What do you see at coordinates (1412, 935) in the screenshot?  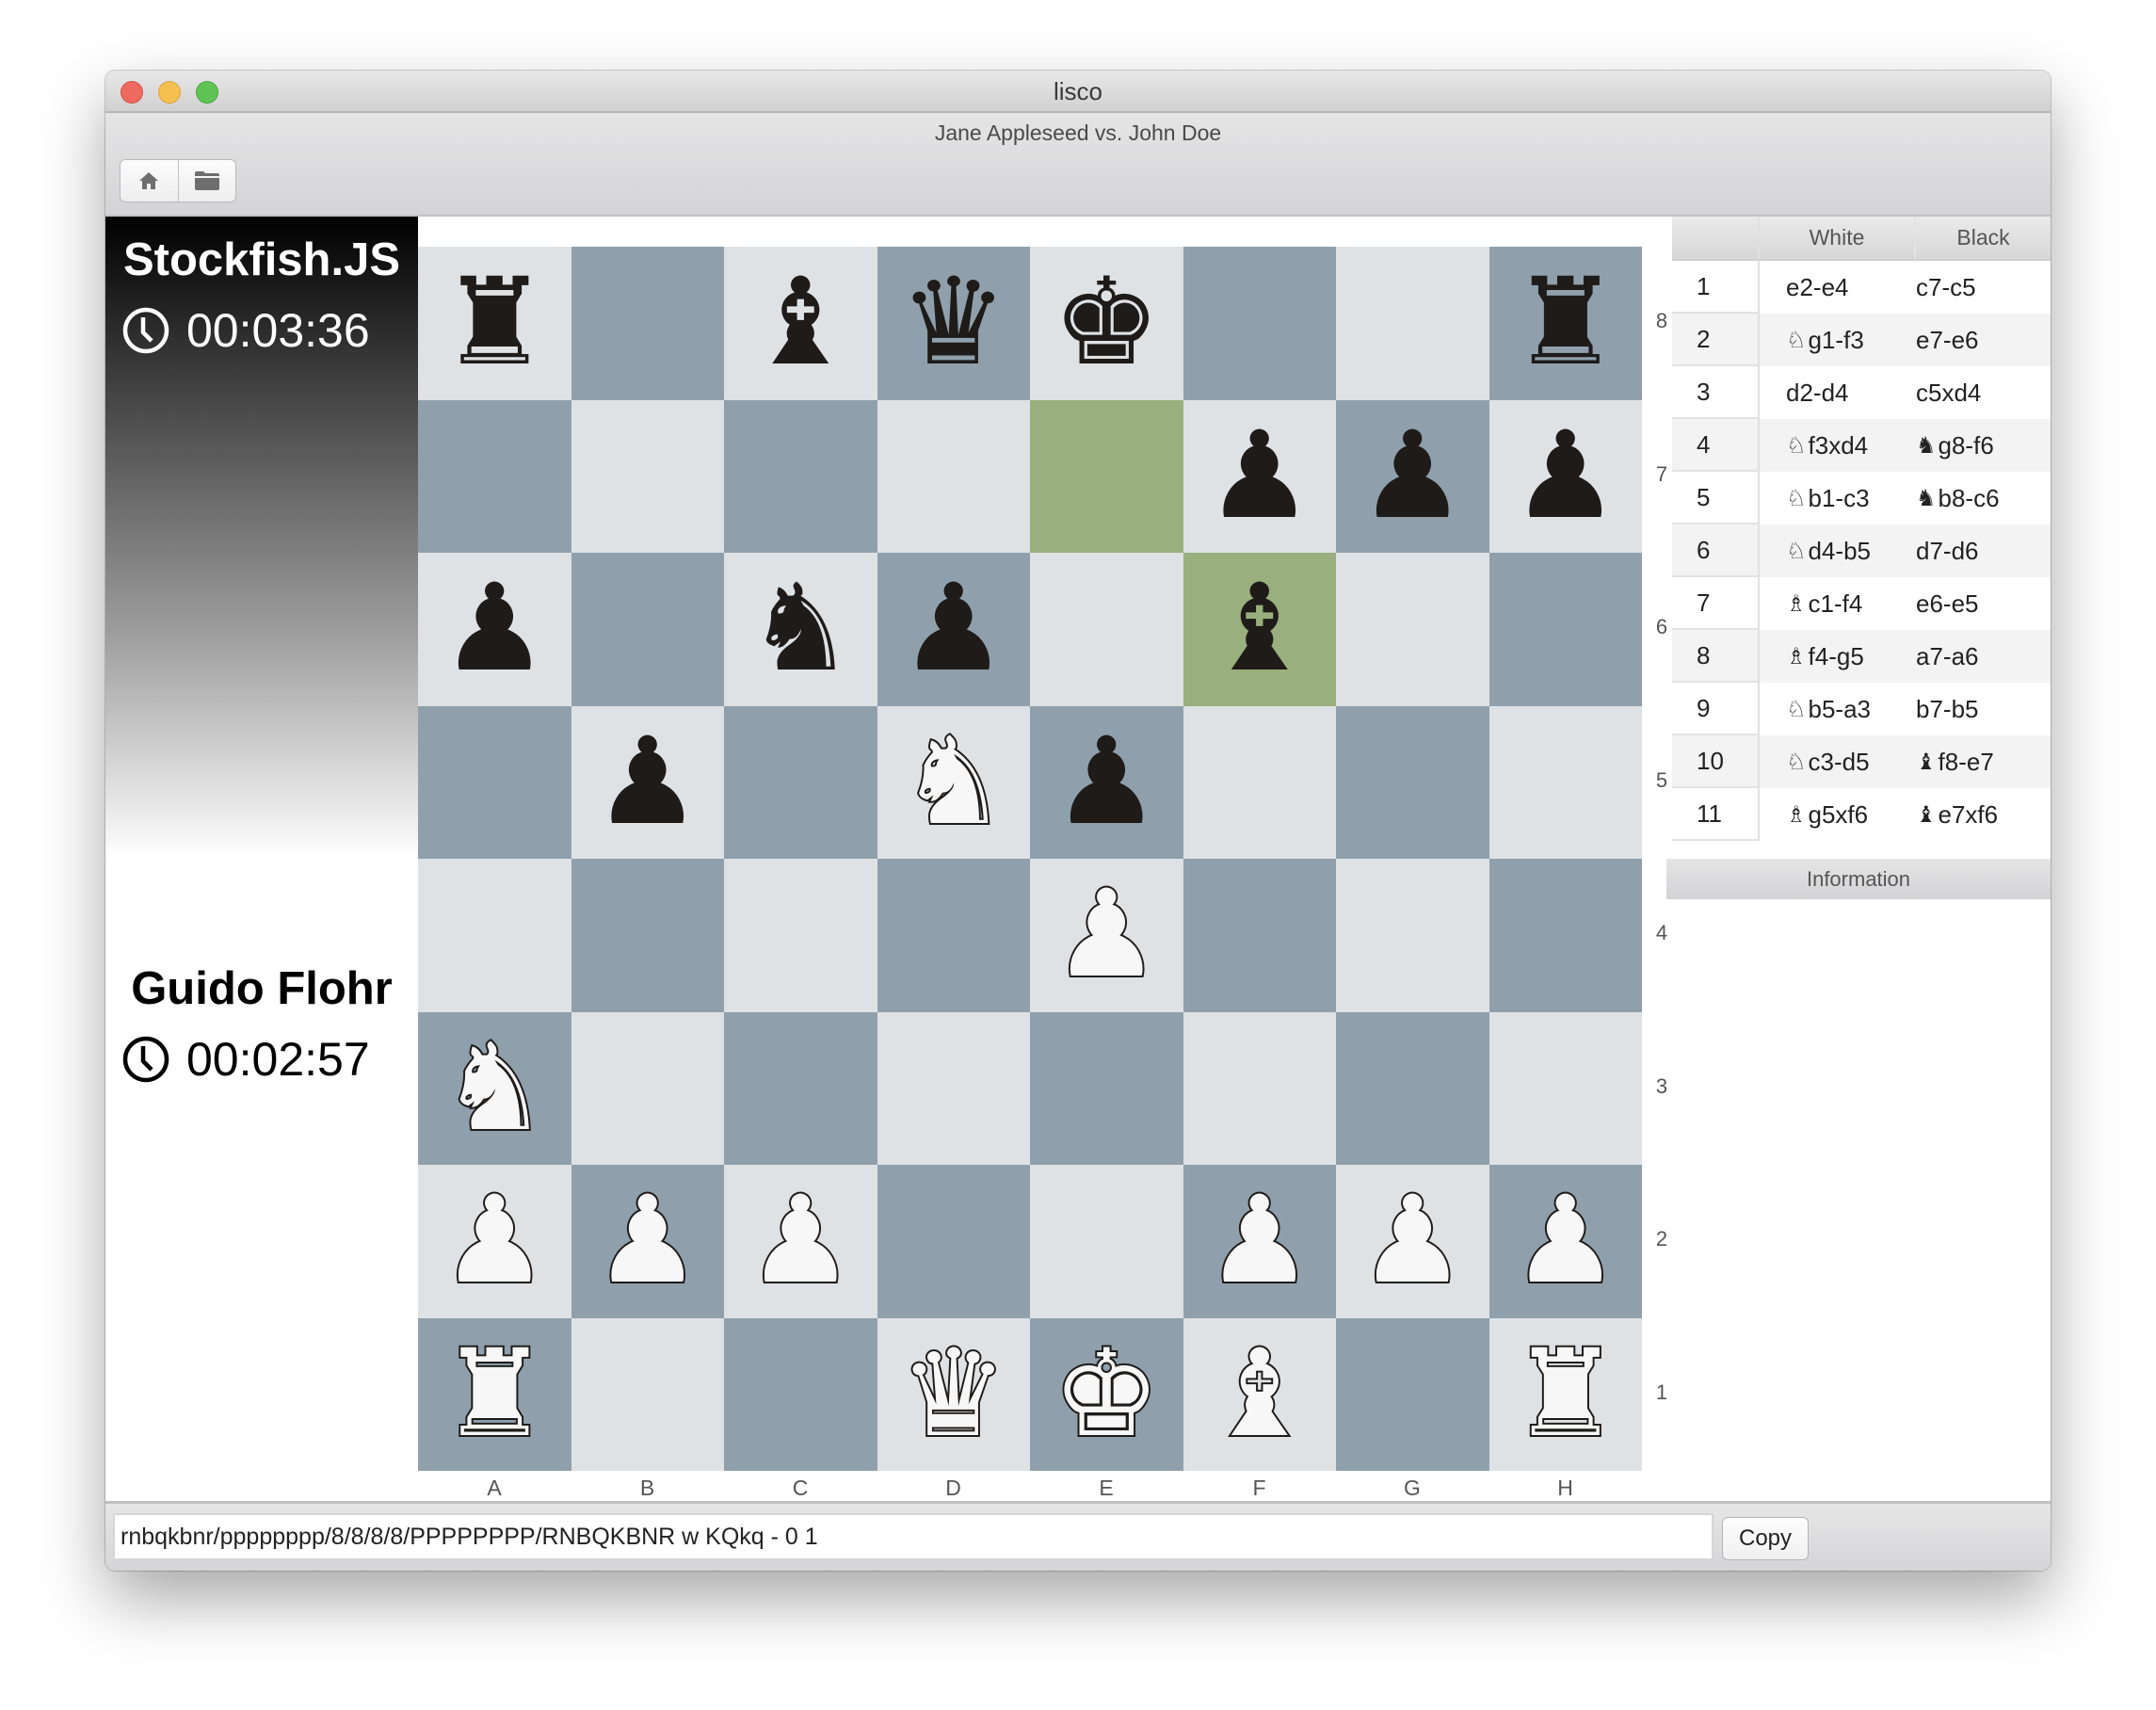 I see `square-g4` at bounding box center [1412, 935].